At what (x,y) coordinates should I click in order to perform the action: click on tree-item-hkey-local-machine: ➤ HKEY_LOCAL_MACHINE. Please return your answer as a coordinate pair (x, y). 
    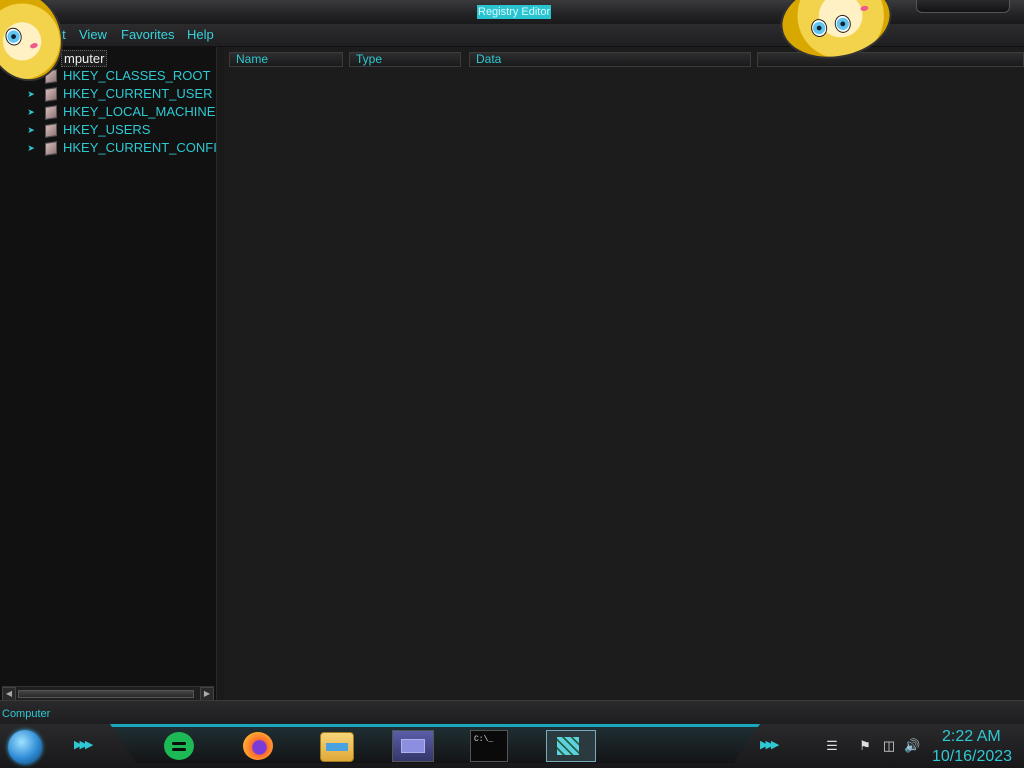
    Looking at the image, I should click on (126, 112).